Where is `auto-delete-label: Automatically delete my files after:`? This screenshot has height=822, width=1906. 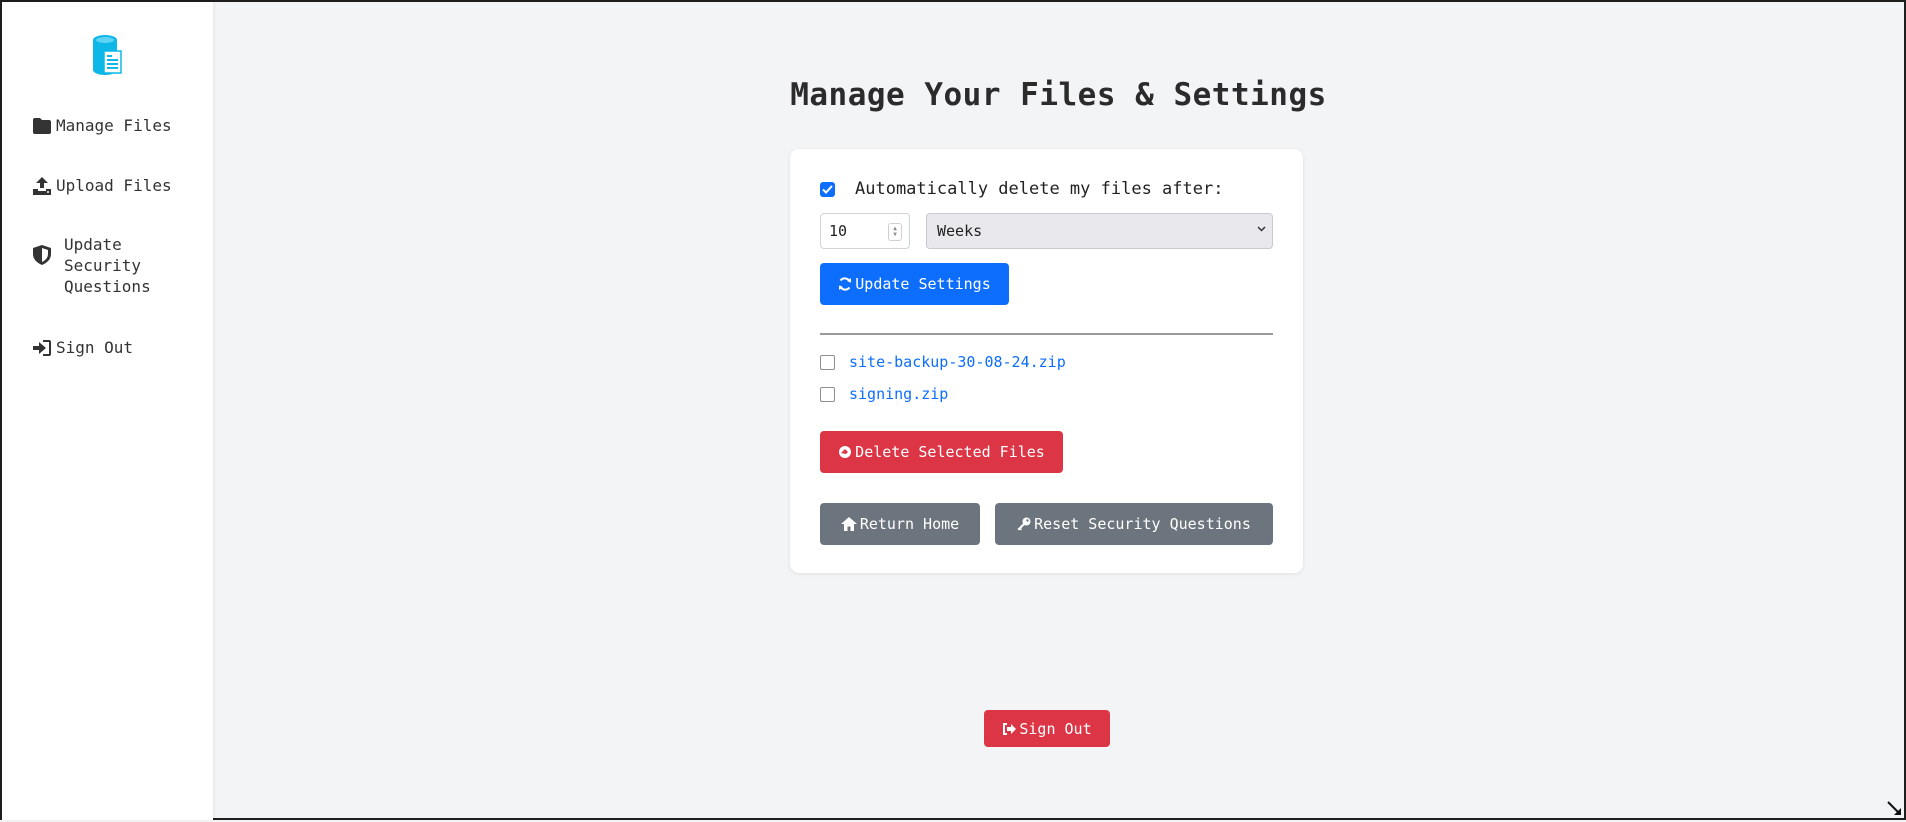
auto-delete-label: Automatically delete my files after: is located at coordinates (1039, 189).